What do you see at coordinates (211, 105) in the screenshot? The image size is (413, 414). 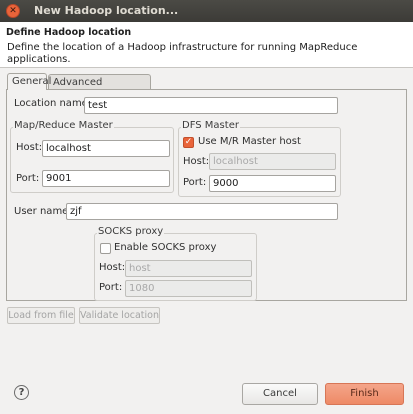 I see `location-name-input: test` at bounding box center [211, 105].